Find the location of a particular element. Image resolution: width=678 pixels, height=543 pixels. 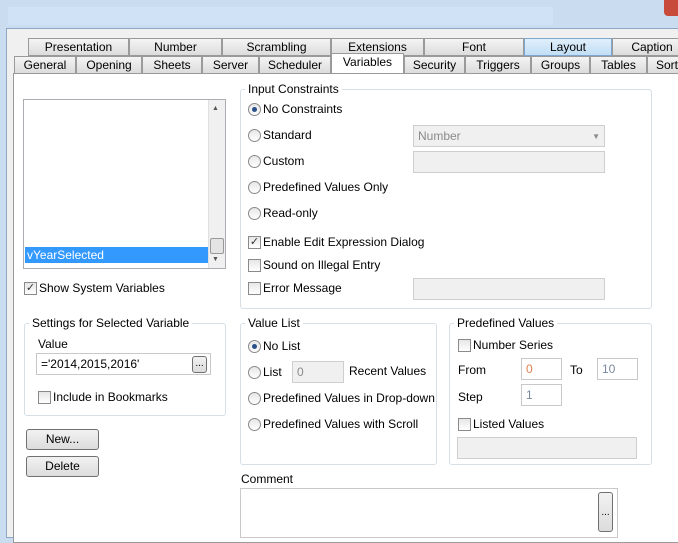

custom-radio is located at coordinates (254, 161).